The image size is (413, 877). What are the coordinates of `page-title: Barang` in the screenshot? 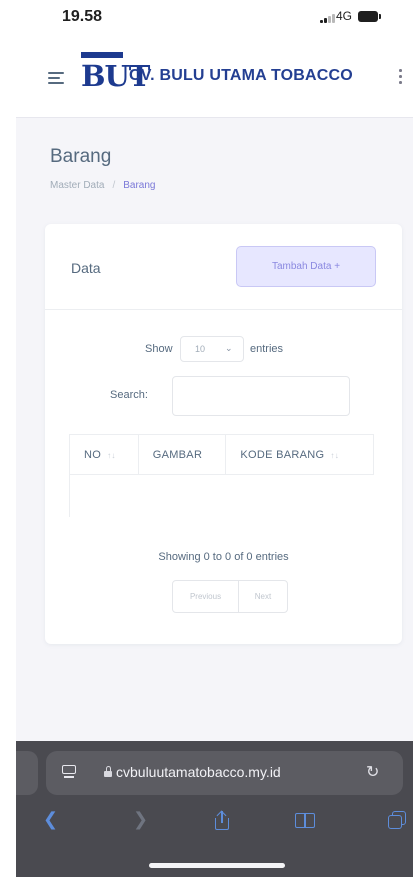 It's located at (81, 156).